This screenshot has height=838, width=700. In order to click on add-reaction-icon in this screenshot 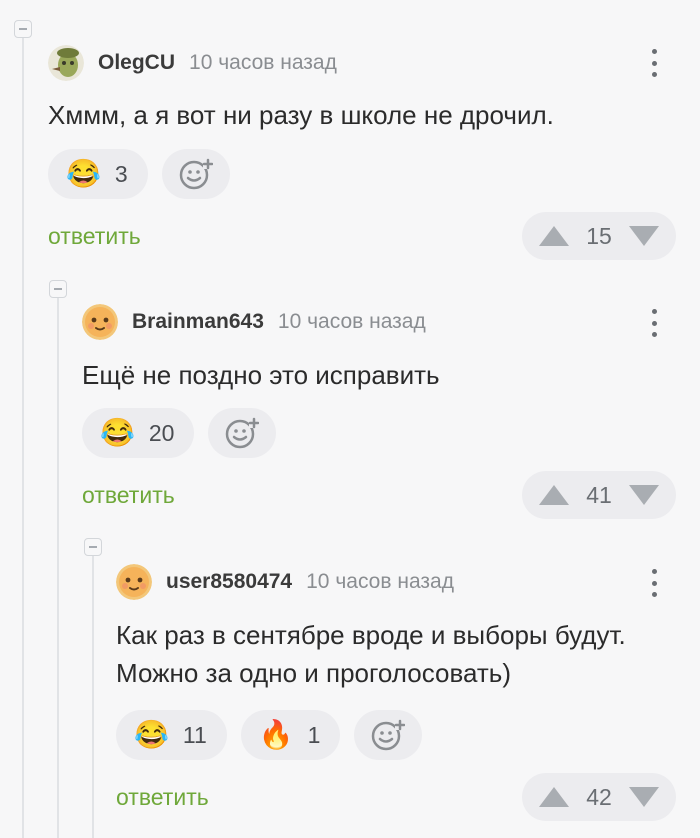, I will do `click(389, 735)`.